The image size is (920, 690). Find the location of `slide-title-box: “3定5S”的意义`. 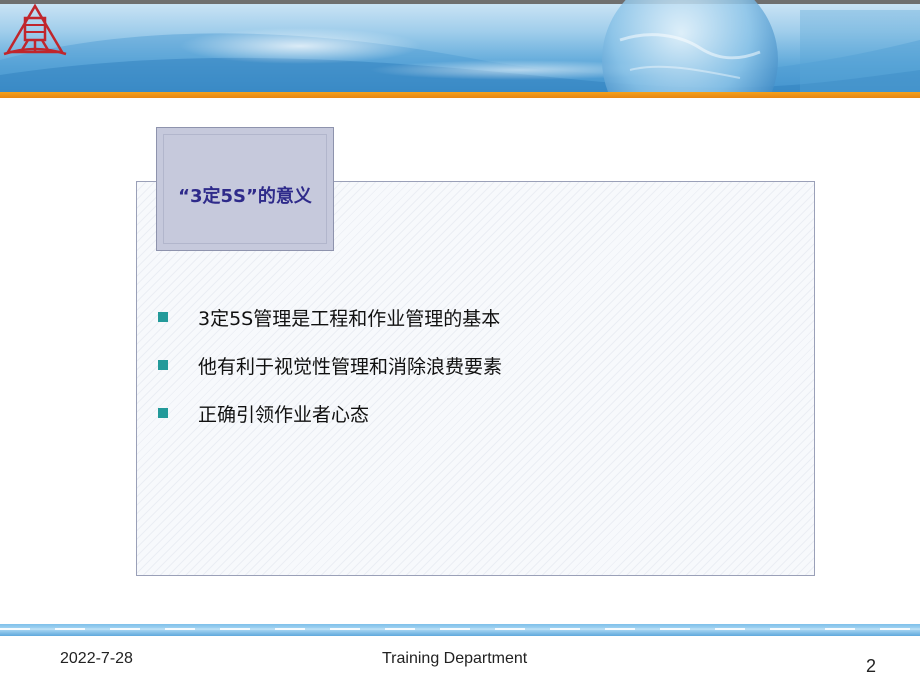

slide-title-box: “3定5S”的意义 is located at coordinates (245, 189).